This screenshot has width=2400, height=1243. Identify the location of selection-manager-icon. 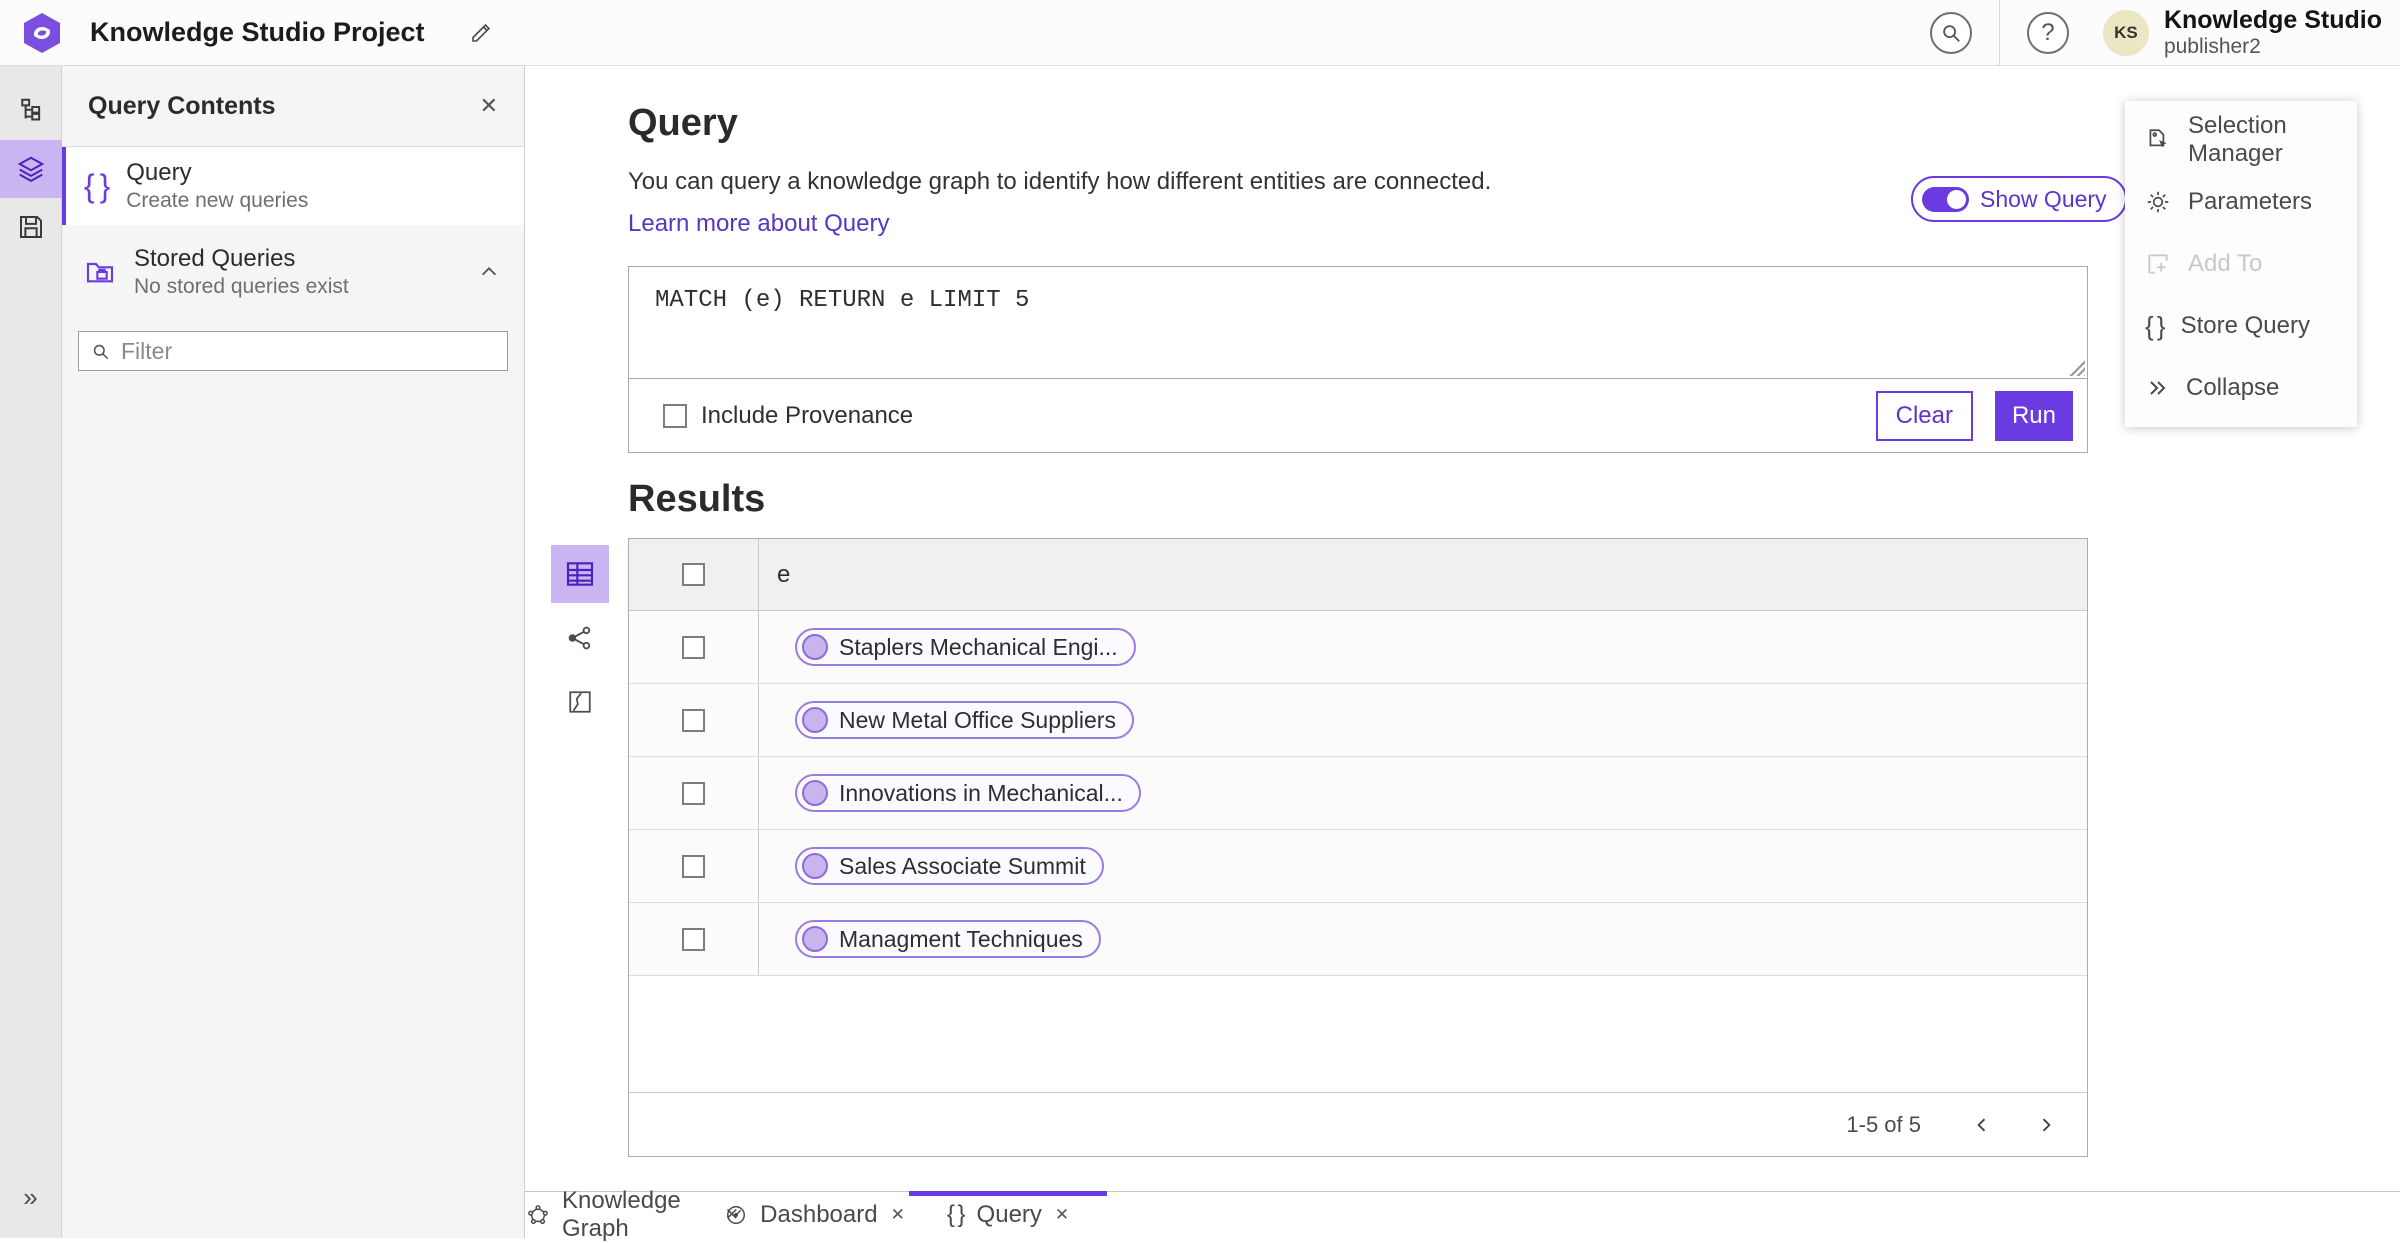
(2158, 140).